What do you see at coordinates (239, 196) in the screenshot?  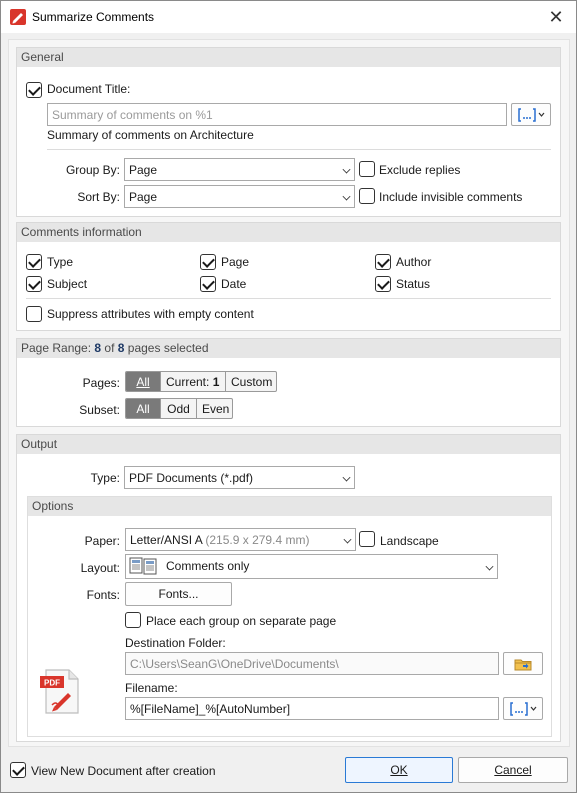 I see `sort-by-select: Page` at bounding box center [239, 196].